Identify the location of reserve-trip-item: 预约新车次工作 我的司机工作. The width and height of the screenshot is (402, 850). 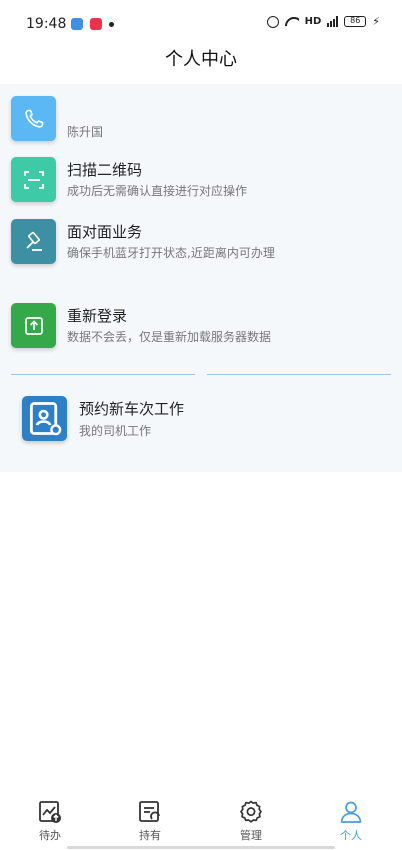
(202, 421).